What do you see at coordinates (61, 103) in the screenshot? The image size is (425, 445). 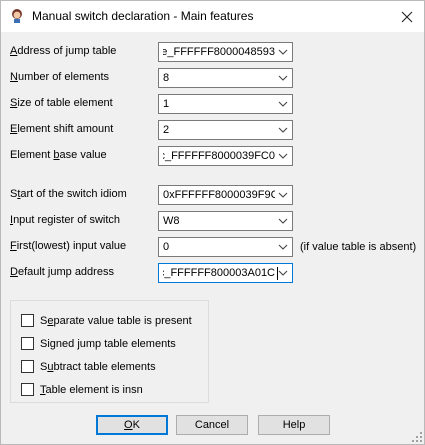 I see `table-element-size-label: Size of table element` at bounding box center [61, 103].